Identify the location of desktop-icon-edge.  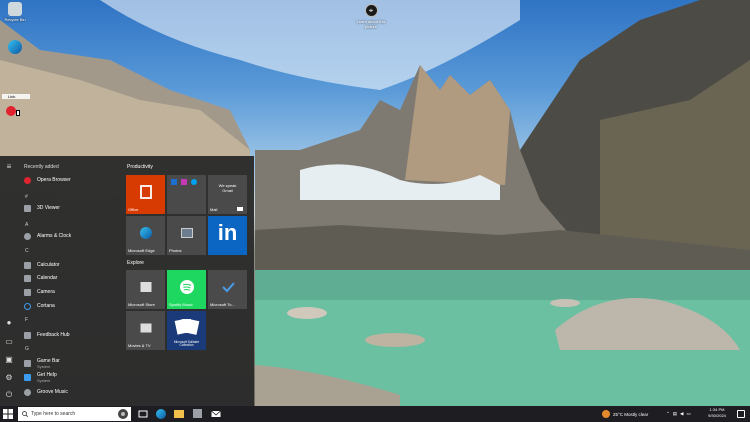
(15, 47).